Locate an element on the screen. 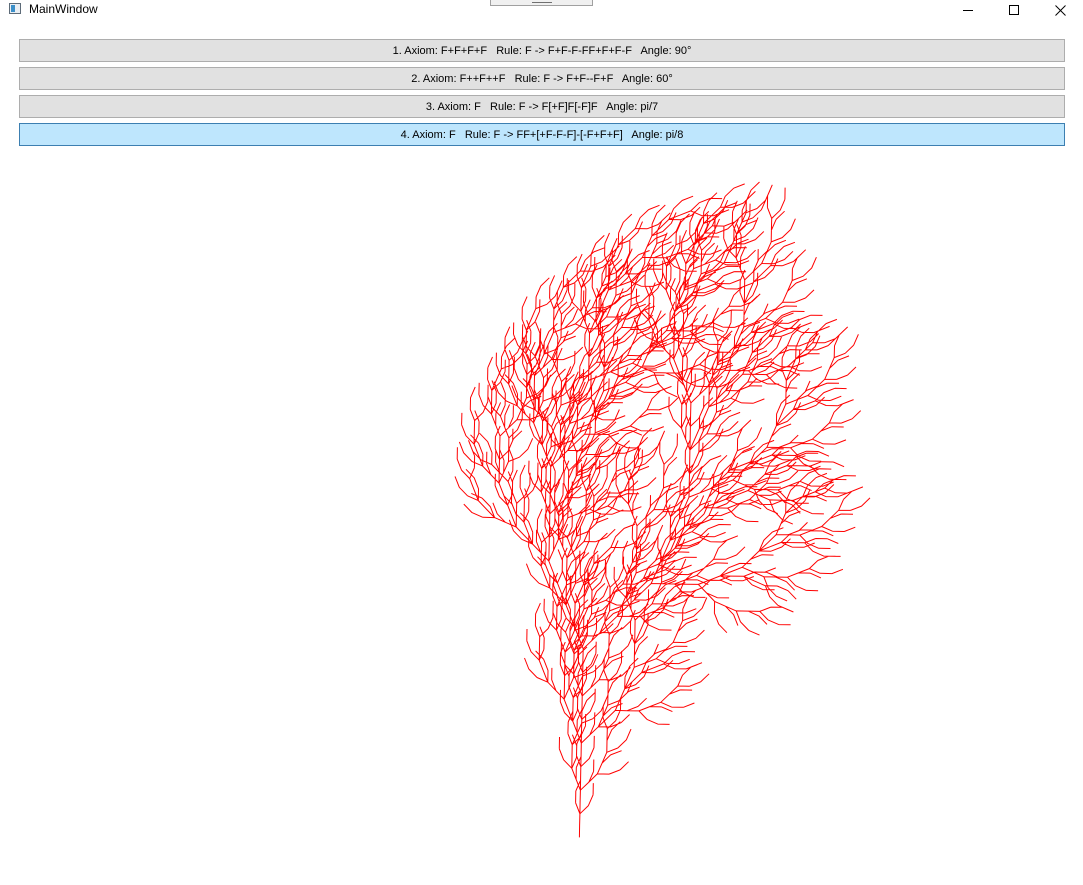  minimize-icon is located at coordinates (968, 10).